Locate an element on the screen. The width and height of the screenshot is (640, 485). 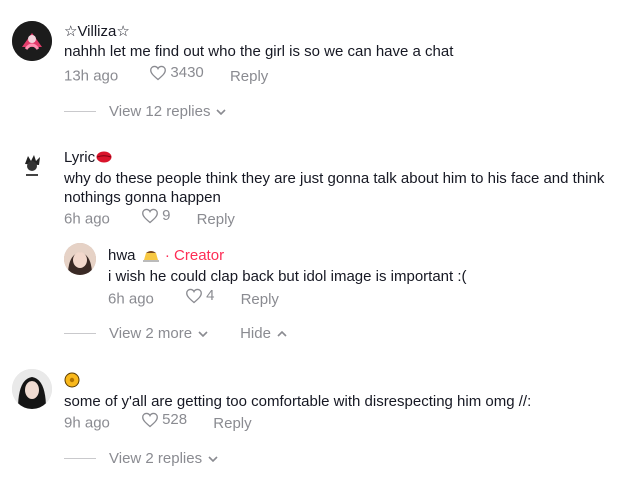
reply-username: hwa · Creator is located at coordinates (166, 255).